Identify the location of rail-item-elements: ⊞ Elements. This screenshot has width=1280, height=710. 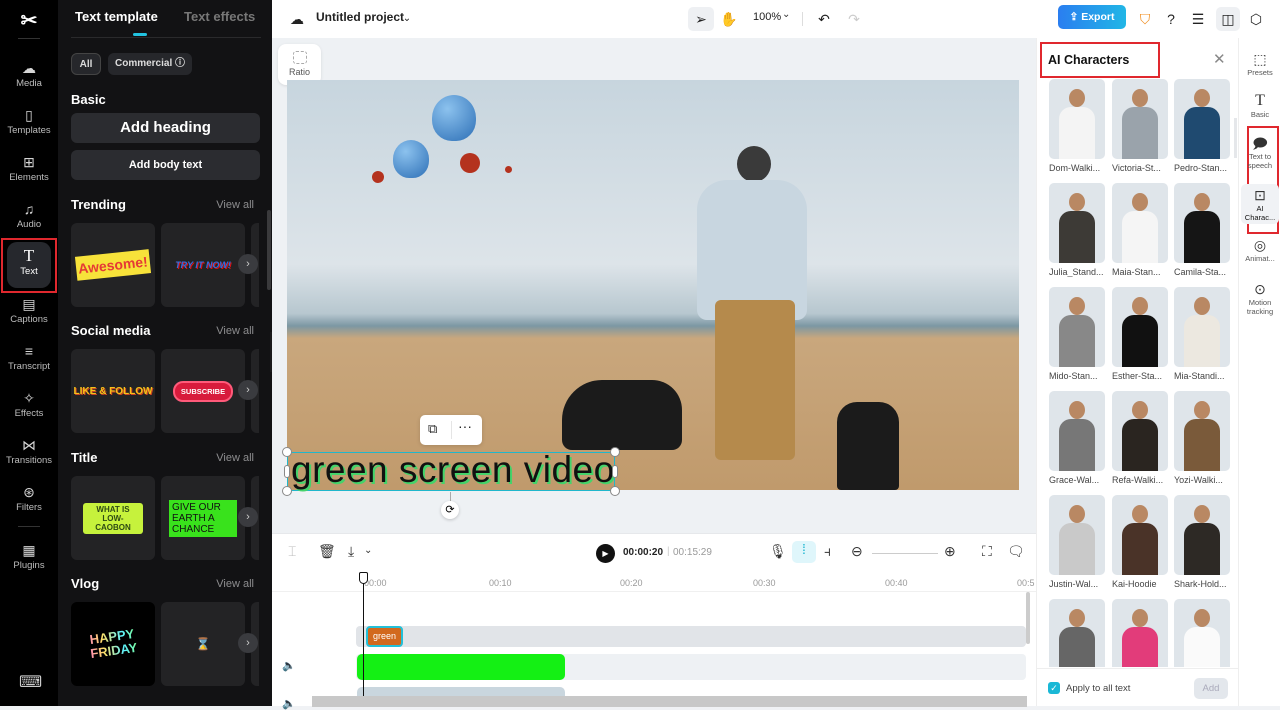
(29, 175).